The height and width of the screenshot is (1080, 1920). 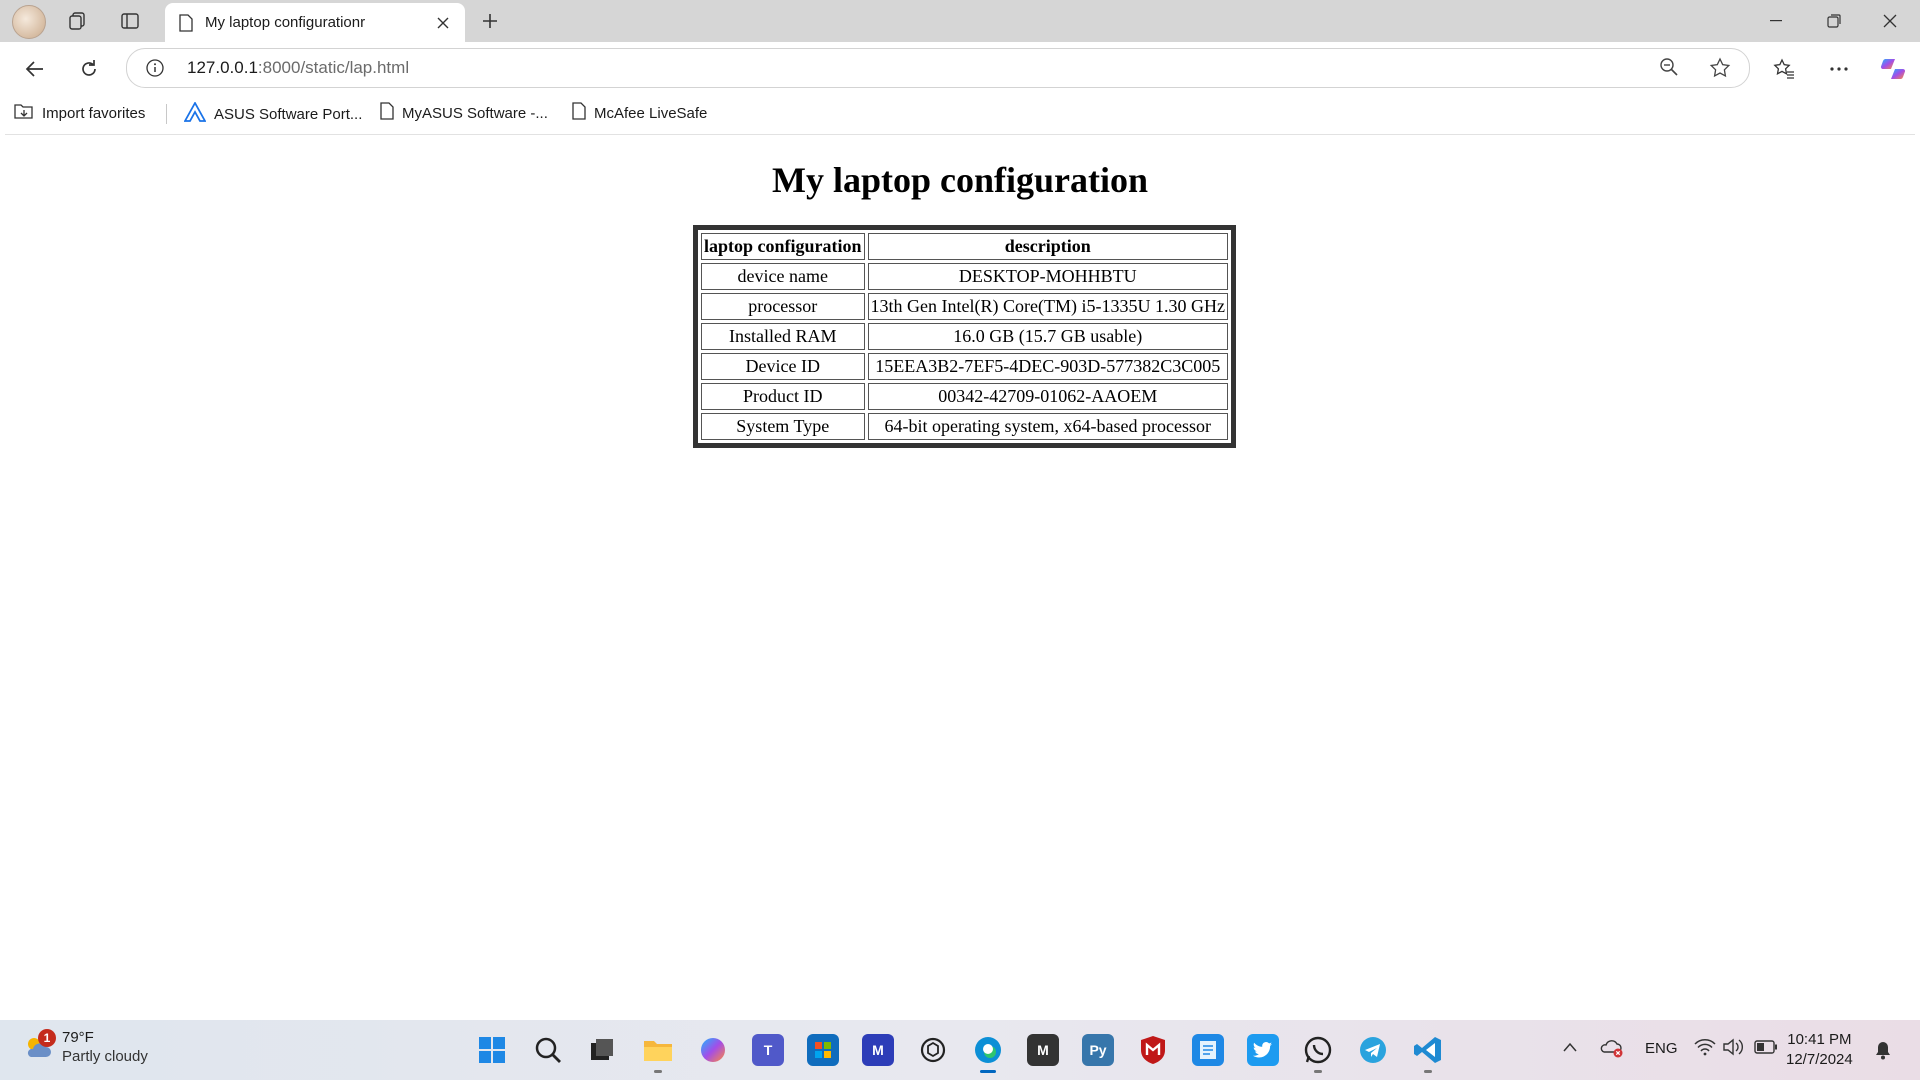 I want to click on search-icon, so click(x=548, y=1050).